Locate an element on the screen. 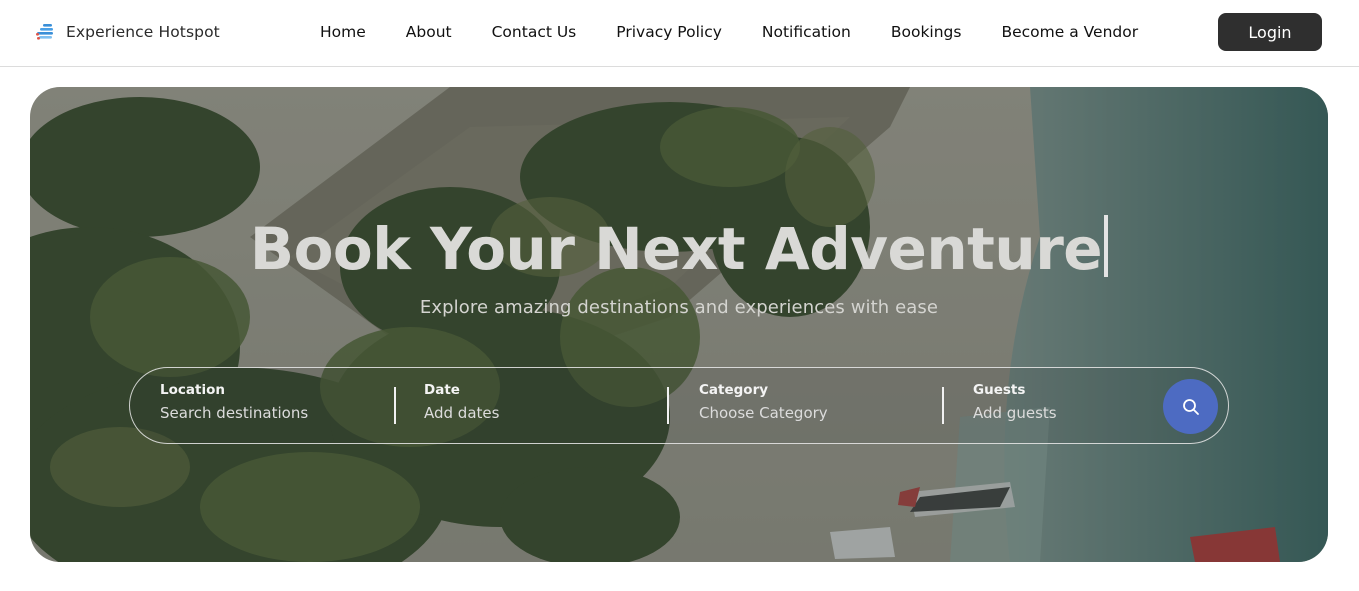  nav-become-a-vendor: Become a Vendor is located at coordinates (1069, 32).